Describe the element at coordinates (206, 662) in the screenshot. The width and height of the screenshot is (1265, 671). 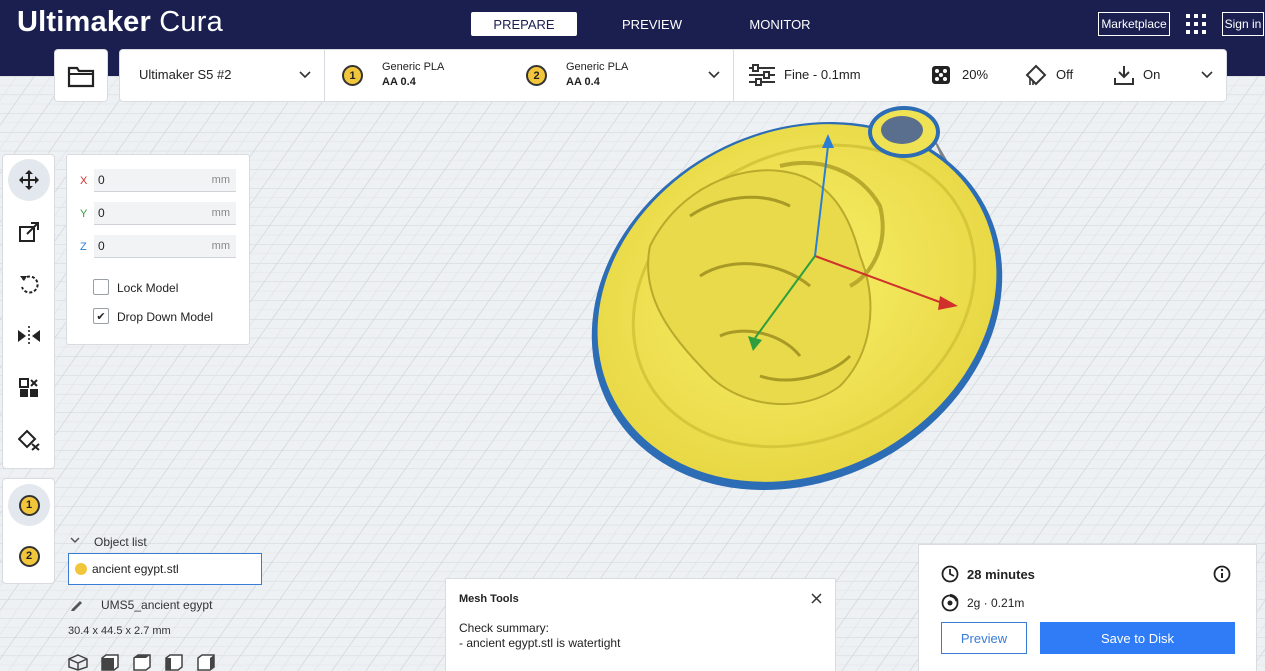
I see `view-right-icon` at that location.